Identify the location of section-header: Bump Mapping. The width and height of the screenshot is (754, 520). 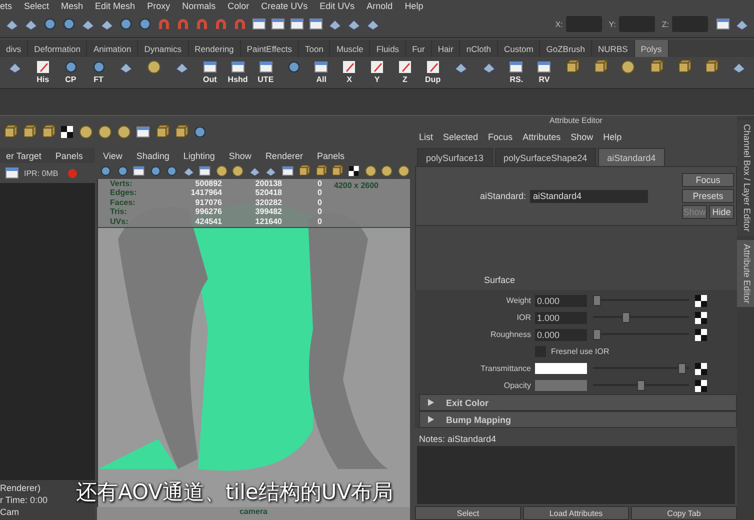
(578, 419).